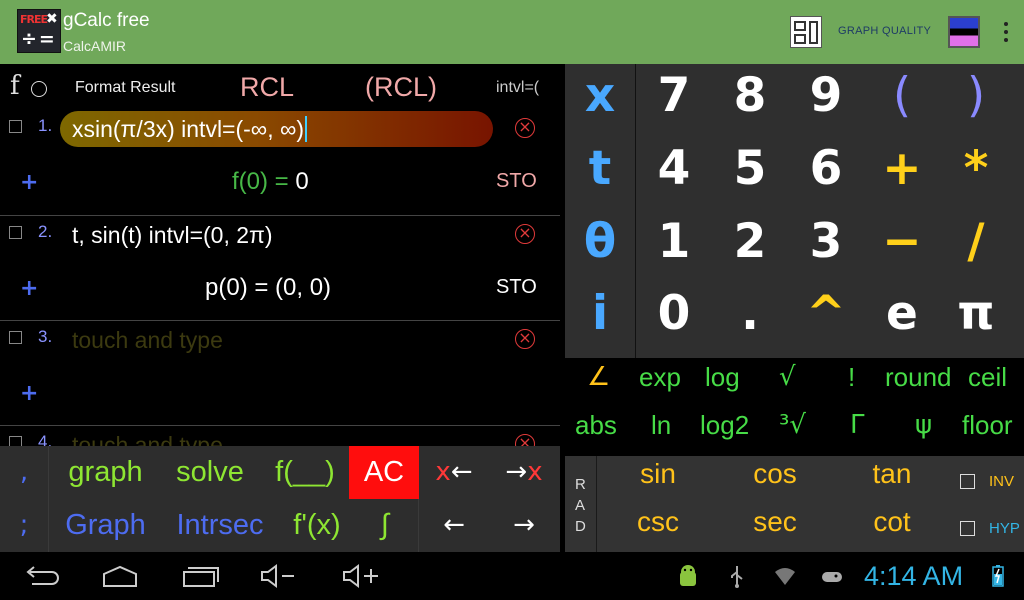 The width and height of the screenshot is (1024, 600). What do you see at coordinates (661, 434) in the screenshot?
I see `ln-key: ln` at bounding box center [661, 434].